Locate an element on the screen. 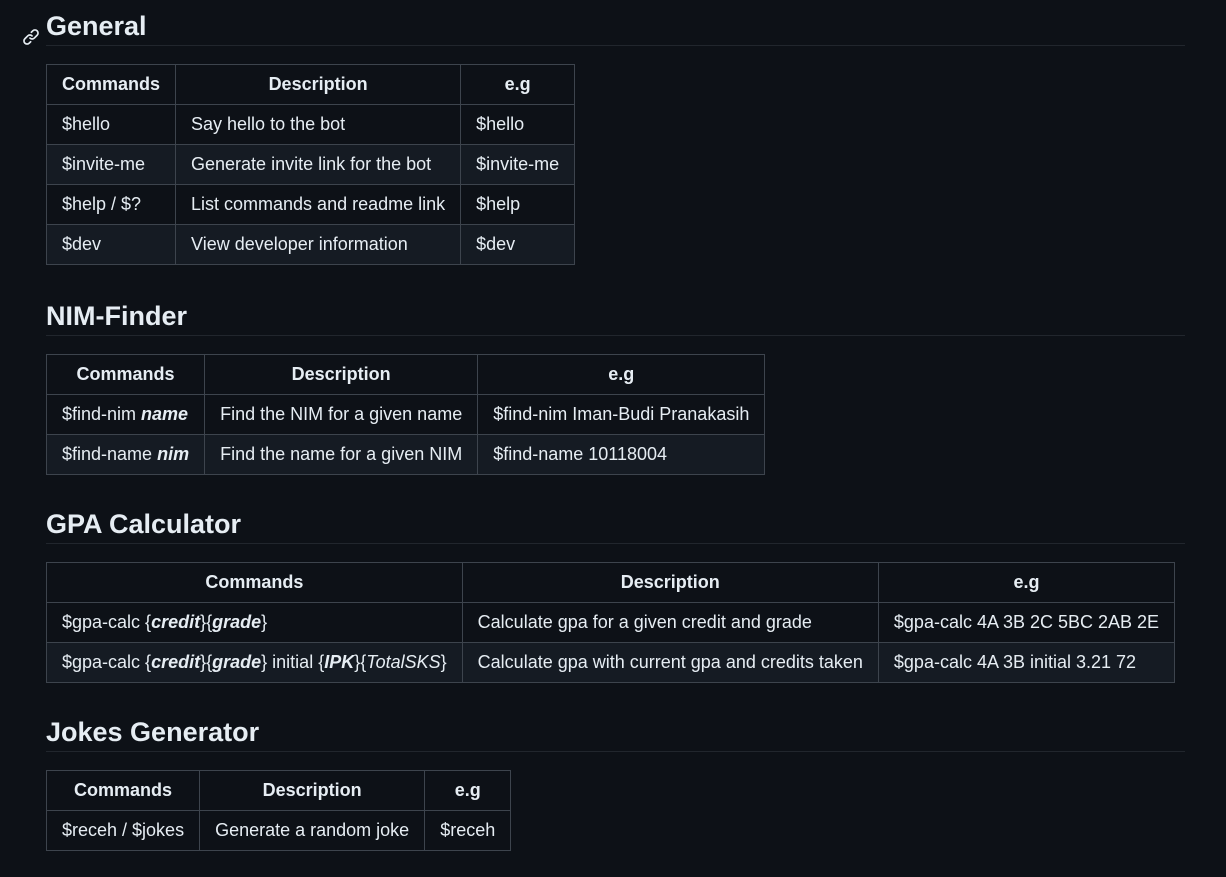  example-cell: $gpa-calc 4A 3B 2C 5BC 2AB 2E is located at coordinates (1026, 622).